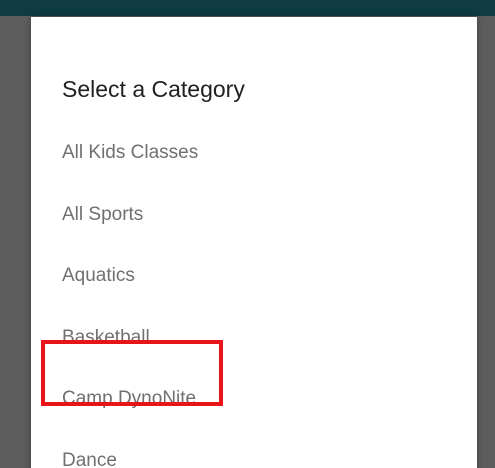 This screenshot has width=495, height=468. What do you see at coordinates (254, 153) in the screenshot?
I see `category-item-all-kids-classes: All Kids Classes` at bounding box center [254, 153].